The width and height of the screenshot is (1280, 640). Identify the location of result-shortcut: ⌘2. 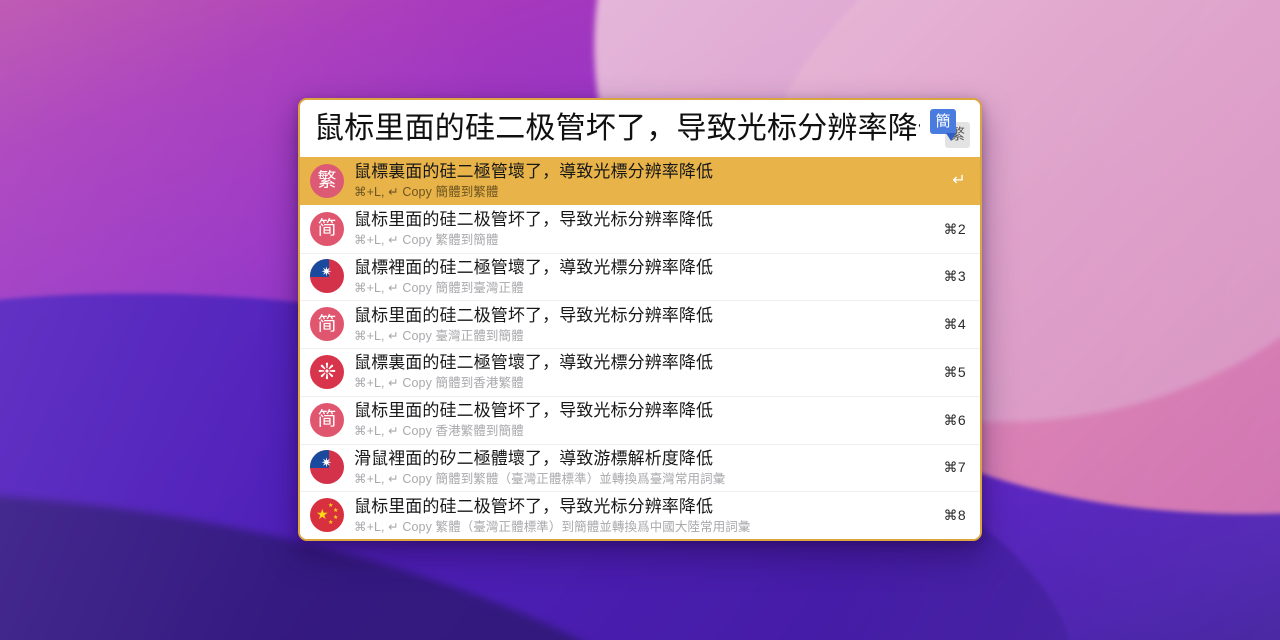
(954, 228).